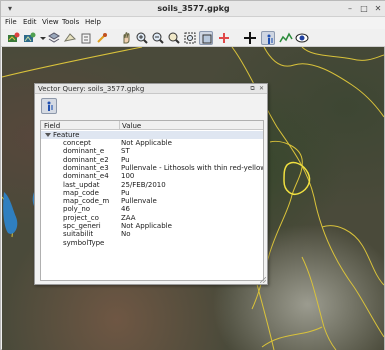 The image size is (385, 350). What do you see at coordinates (86, 167) in the screenshot?
I see `field-name: dominant_e3` at bounding box center [86, 167].